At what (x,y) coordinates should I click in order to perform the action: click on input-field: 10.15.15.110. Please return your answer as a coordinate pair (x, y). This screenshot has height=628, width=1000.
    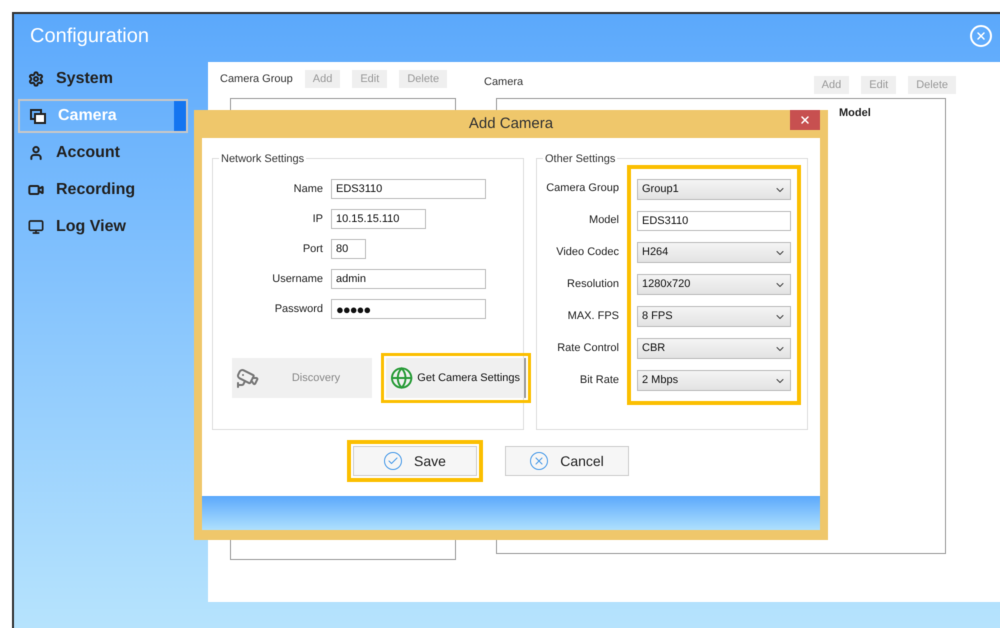
    Looking at the image, I should click on (378, 219).